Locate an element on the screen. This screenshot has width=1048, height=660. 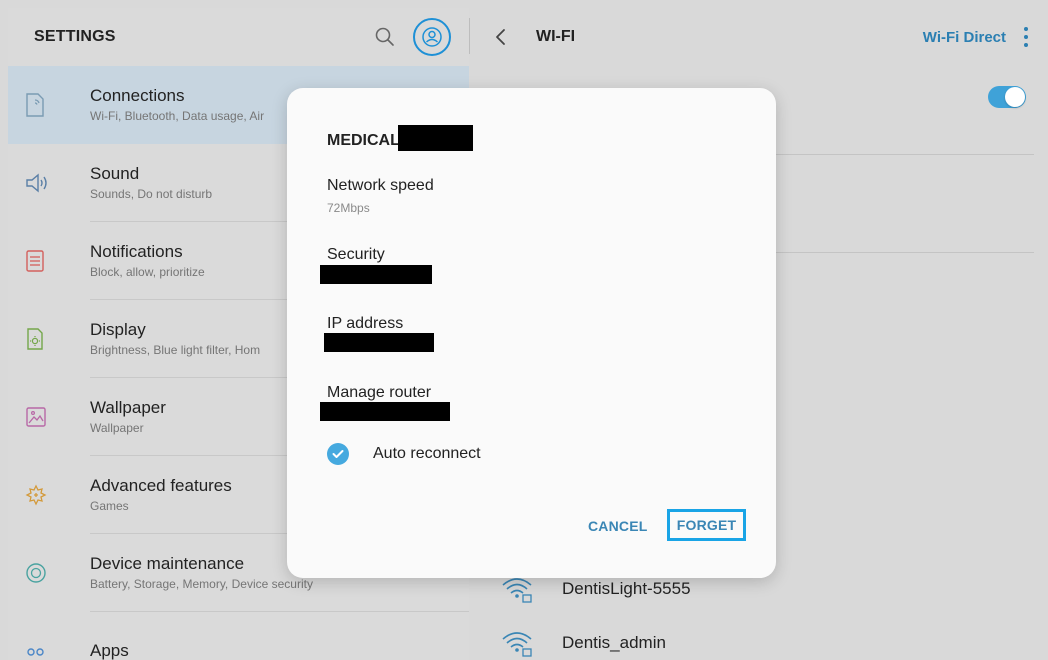
network-speed-label: Network speed is located at coordinates (380, 185).